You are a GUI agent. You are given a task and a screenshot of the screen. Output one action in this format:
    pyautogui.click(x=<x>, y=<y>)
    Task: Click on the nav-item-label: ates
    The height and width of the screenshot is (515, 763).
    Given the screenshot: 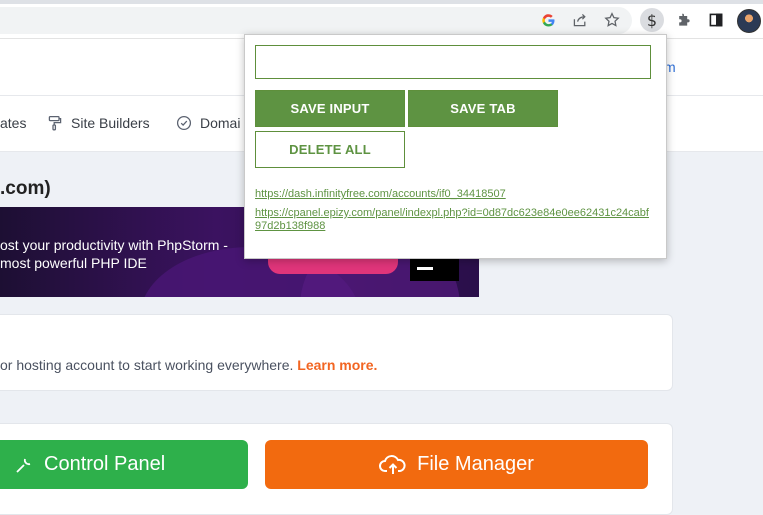 What is the action you would take?
    pyautogui.click(x=13, y=123)
    